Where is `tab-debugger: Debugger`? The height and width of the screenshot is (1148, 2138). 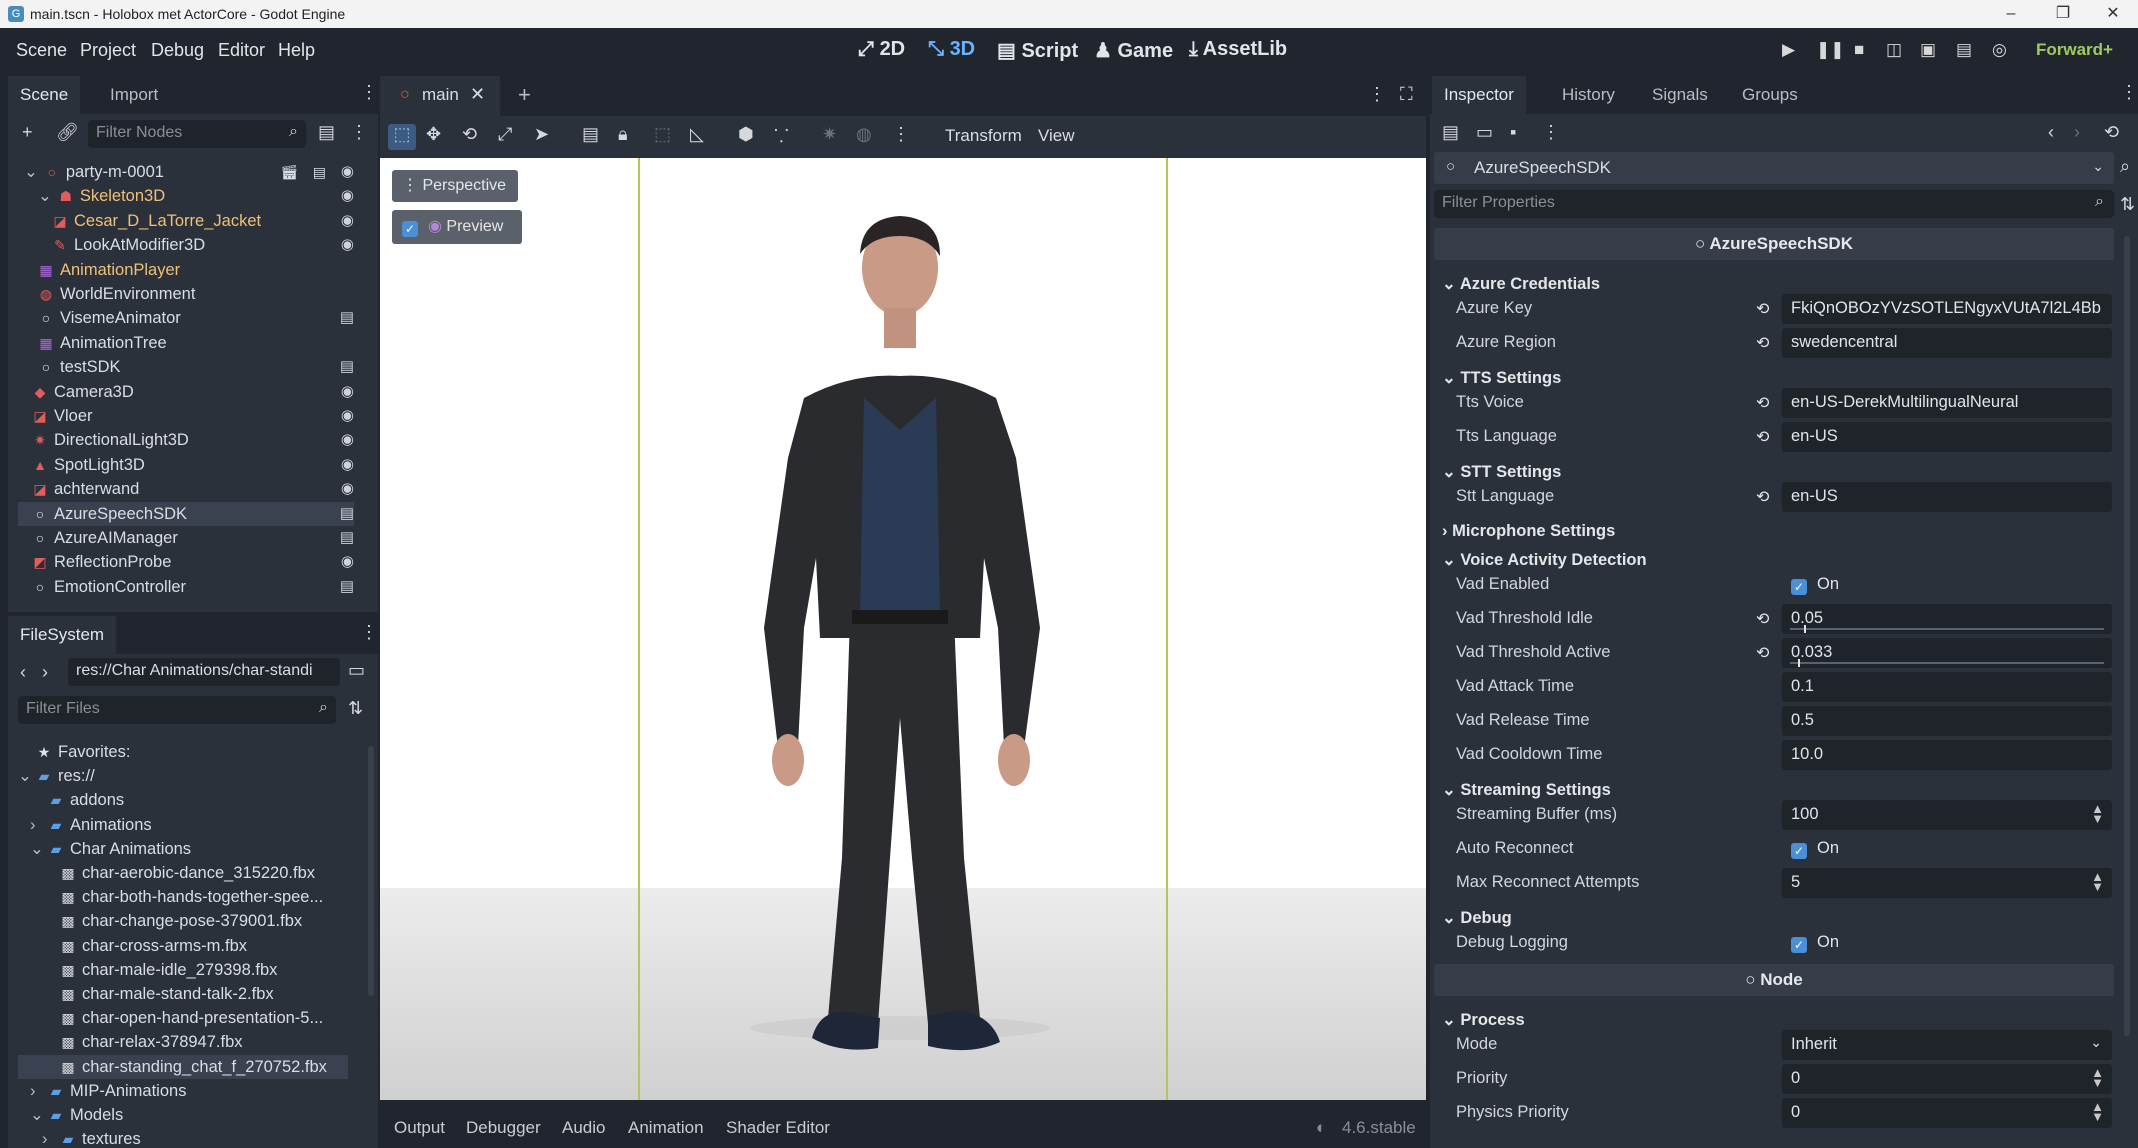
tab-debugger: Debugger is located at coordinates (503, 1128).